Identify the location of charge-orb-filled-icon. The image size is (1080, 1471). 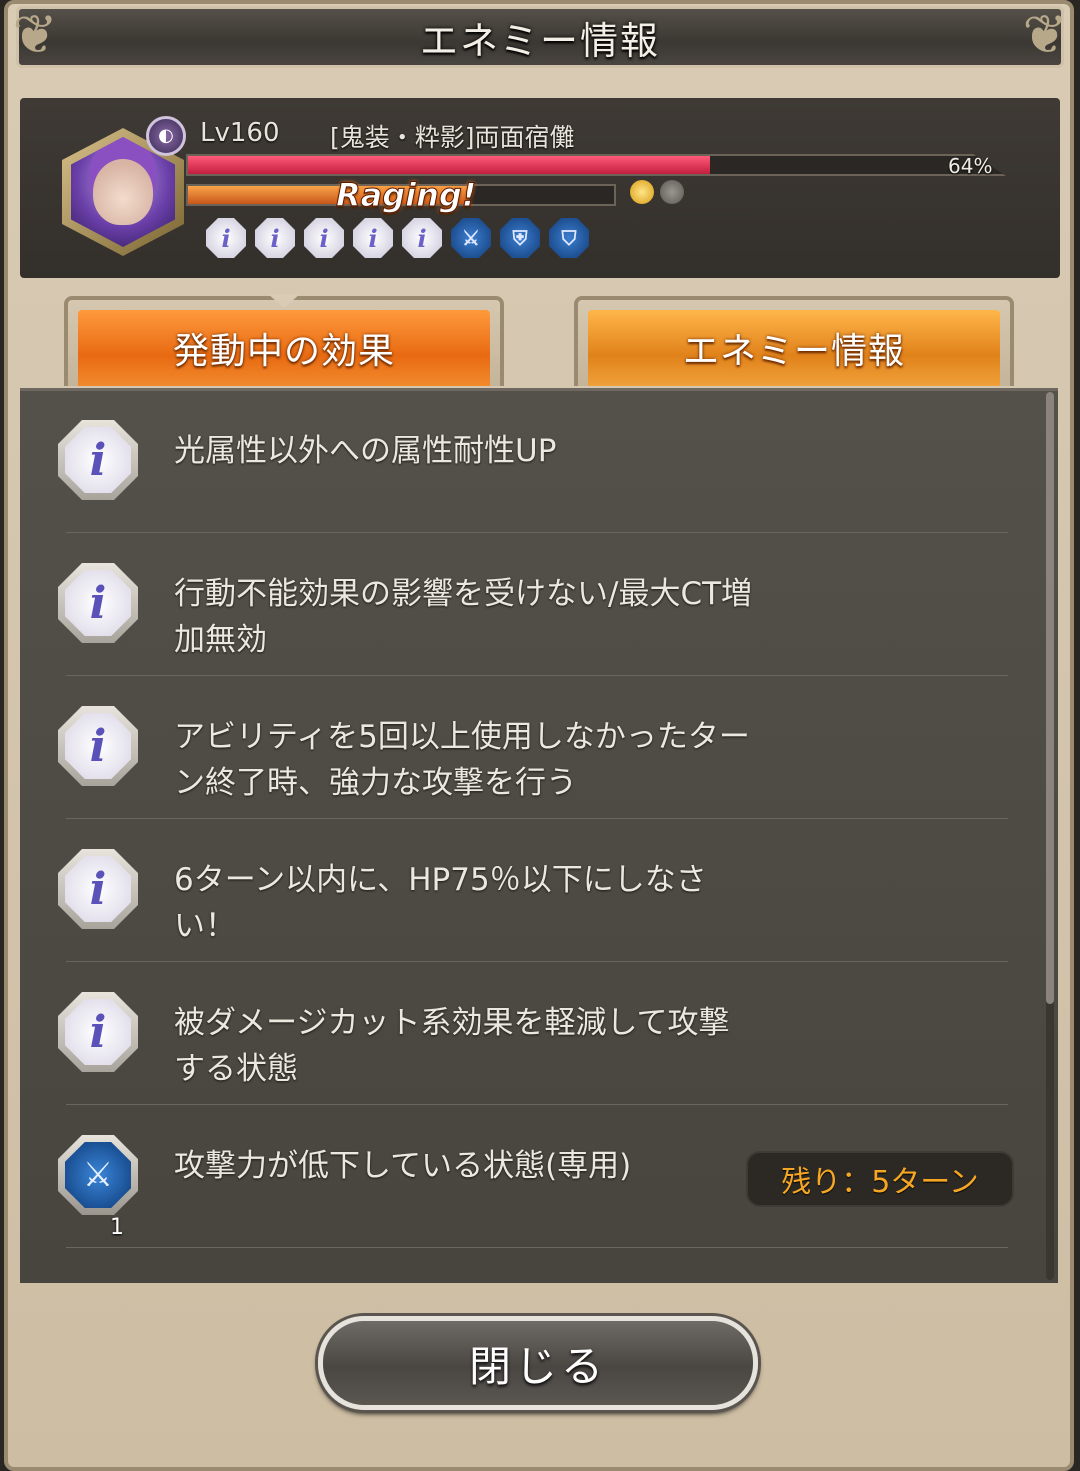
(642, 192).